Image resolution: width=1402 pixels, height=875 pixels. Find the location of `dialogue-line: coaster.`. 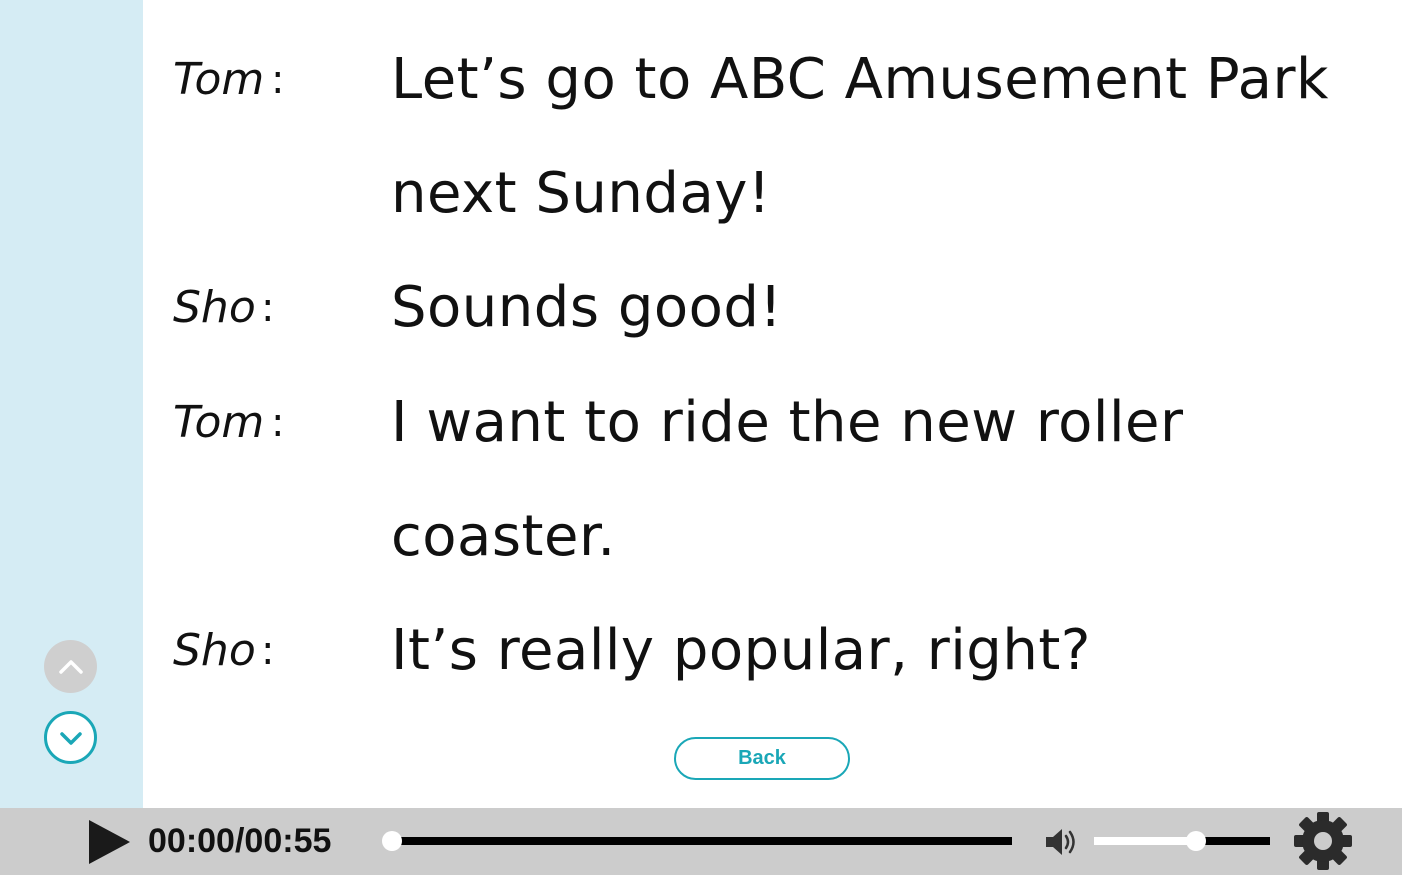

dialogue-line: coaster. is located at coordinates (772, 537).